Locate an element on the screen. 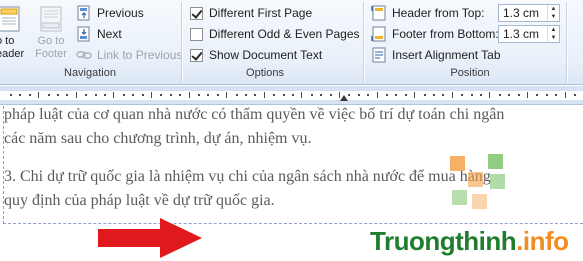 The width and height of the screenshot is (583, 261). link-to-previous-label: Link to Previous is located at coordinates (140, 55).